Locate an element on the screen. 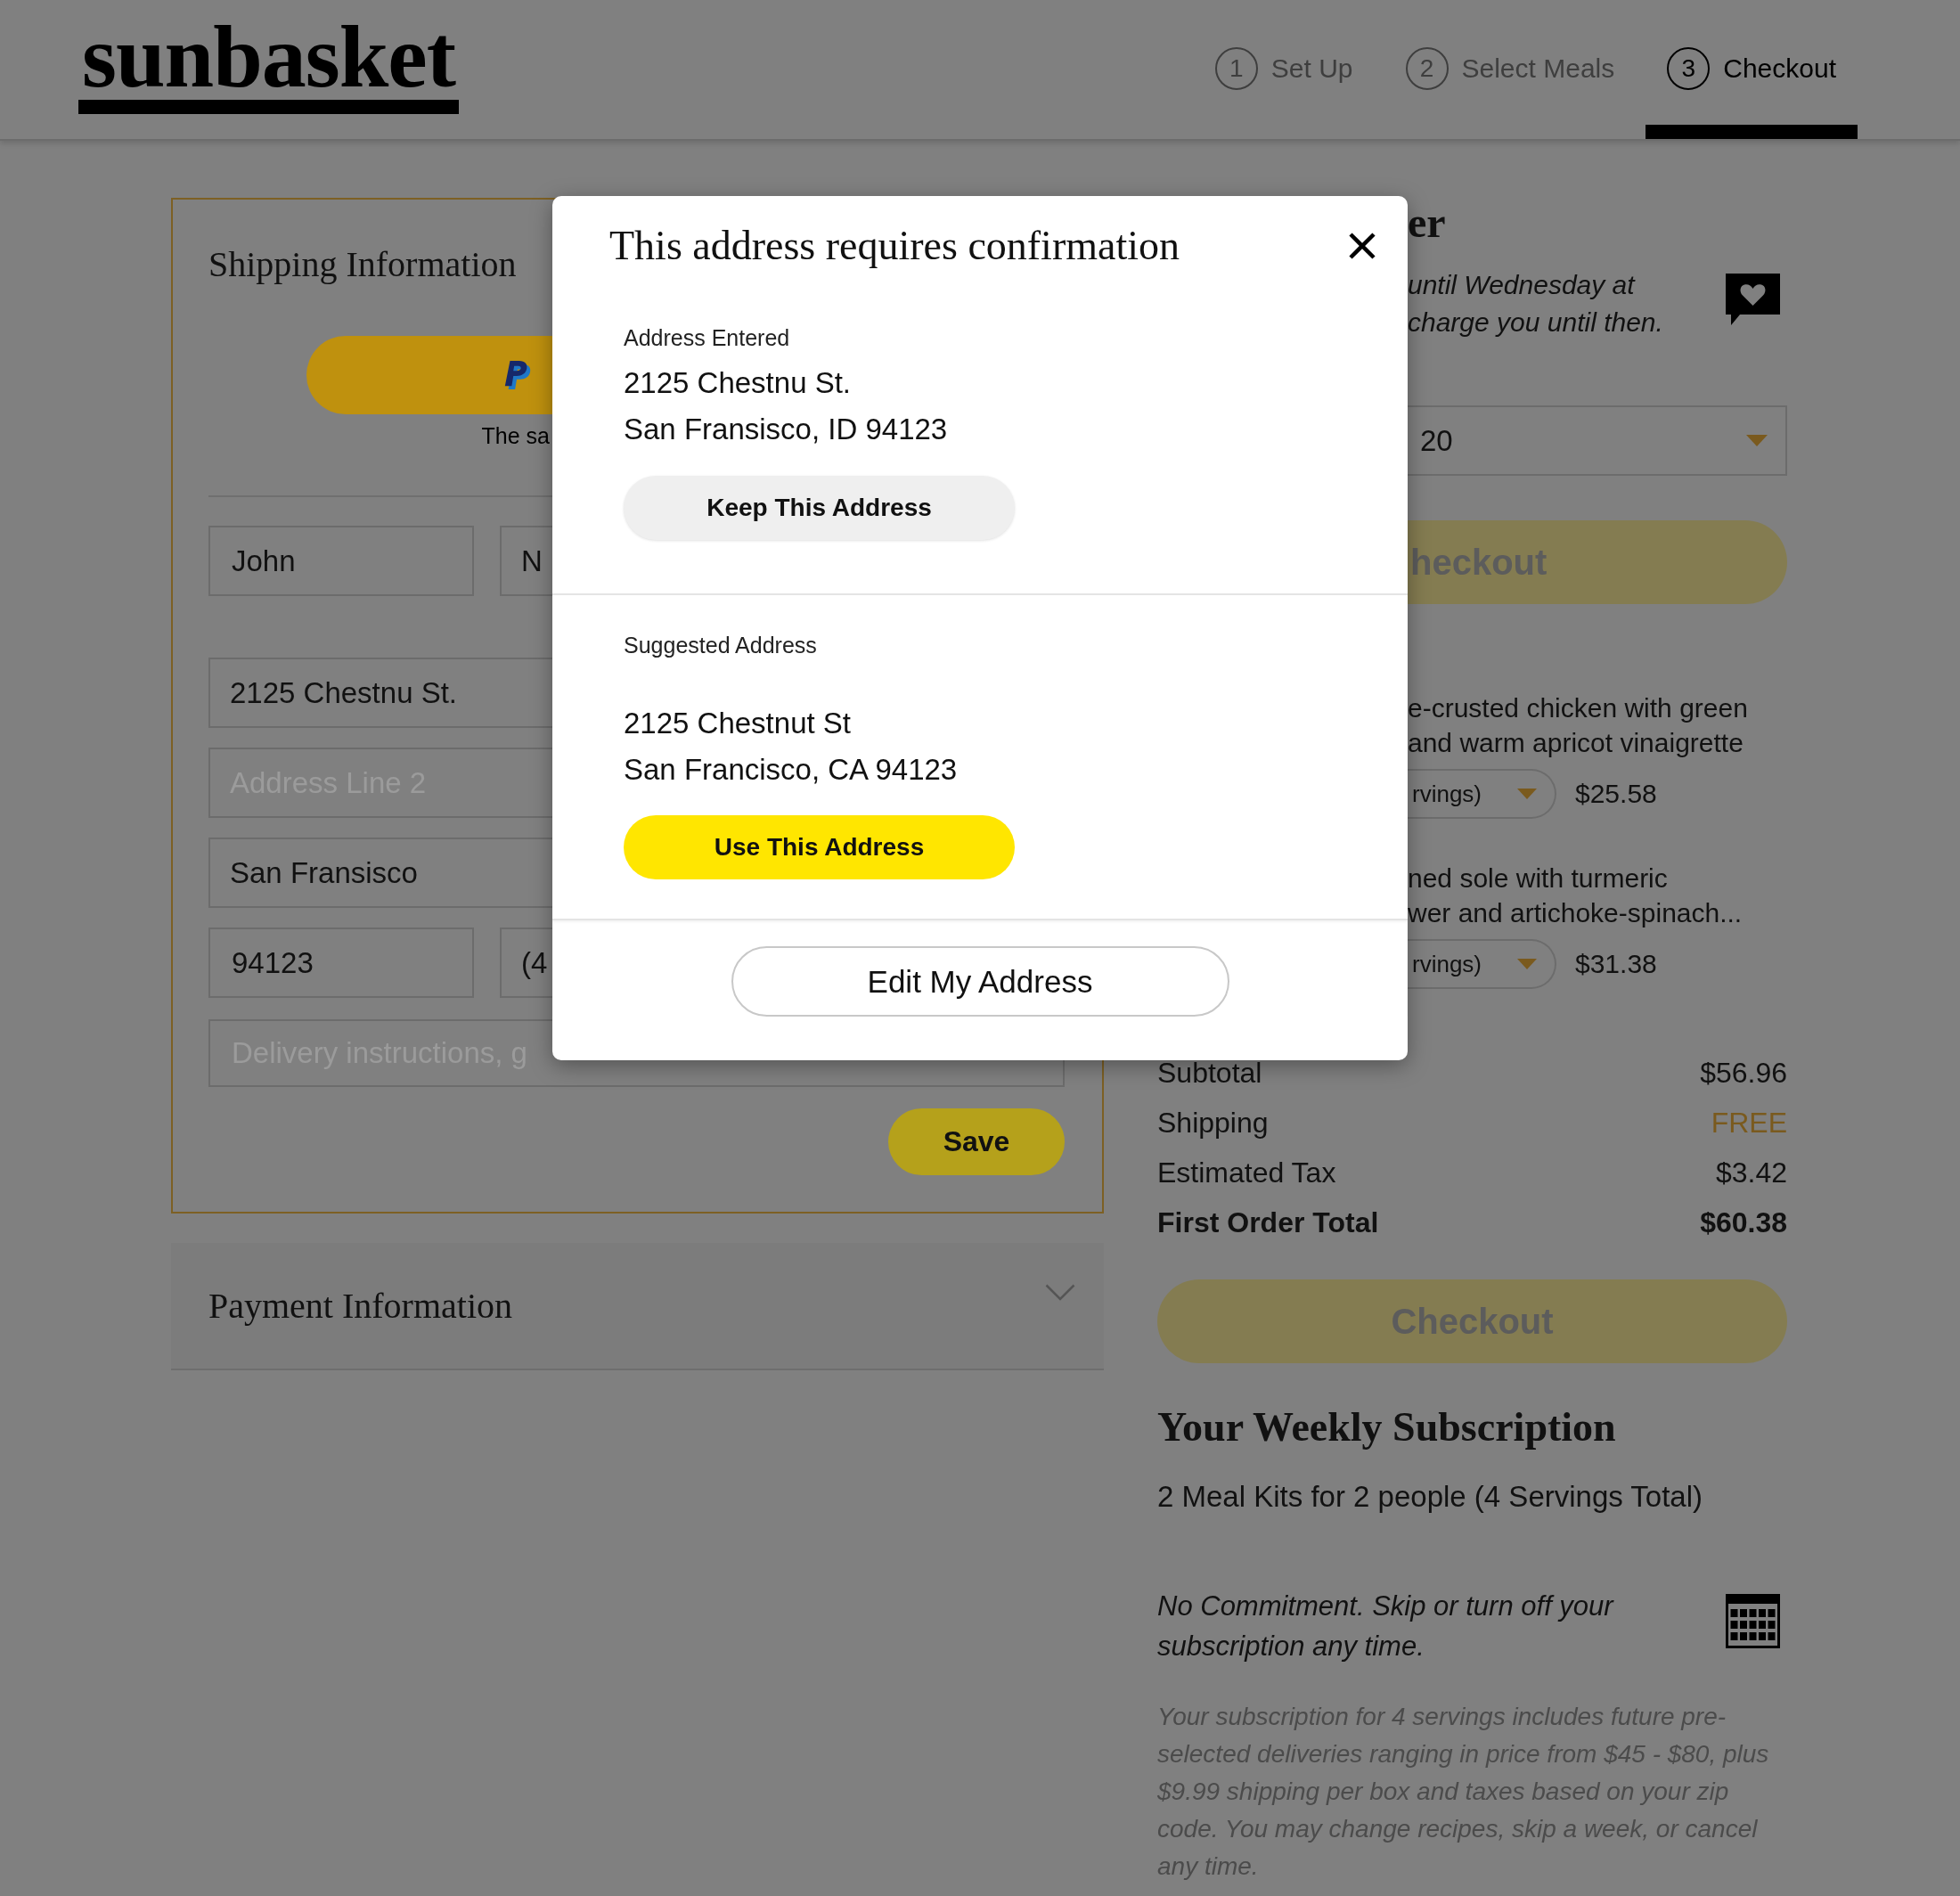 Image resolution: width=1960 pixels, height=1896 pixels. paypal-button is located at coordinates (429, 375).